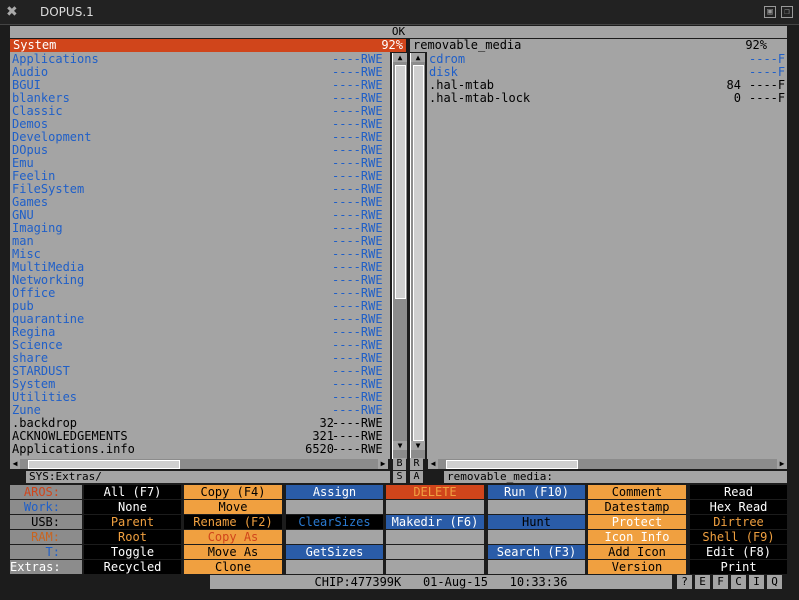 The width and height of the screenshot is (799, 600). I want to click on left-scroll-knob, so click(400, 182).